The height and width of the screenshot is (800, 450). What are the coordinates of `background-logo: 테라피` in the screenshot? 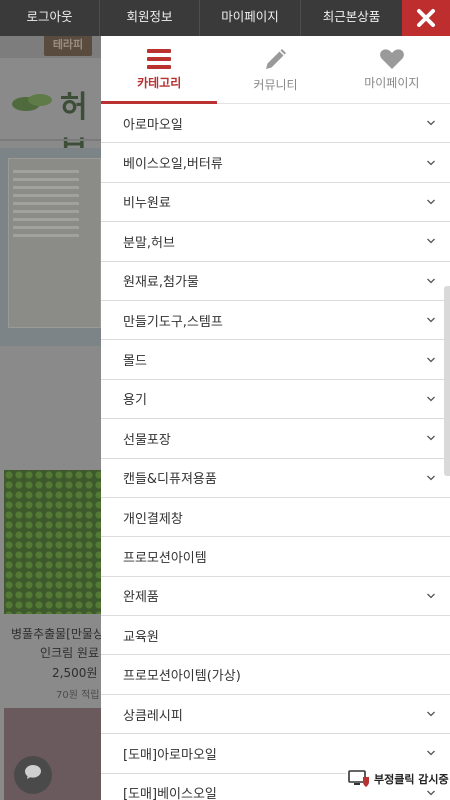 It's located at (68, 46).